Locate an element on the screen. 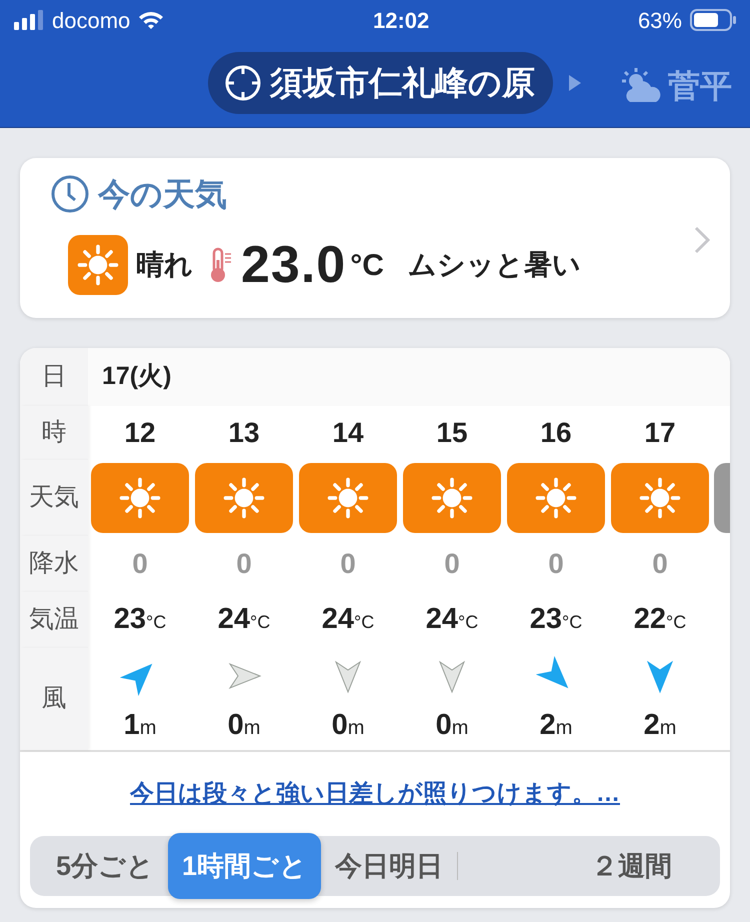 The width and height of the screenshot is (750, 922). signal-icon is located at coordinates (29, 20).